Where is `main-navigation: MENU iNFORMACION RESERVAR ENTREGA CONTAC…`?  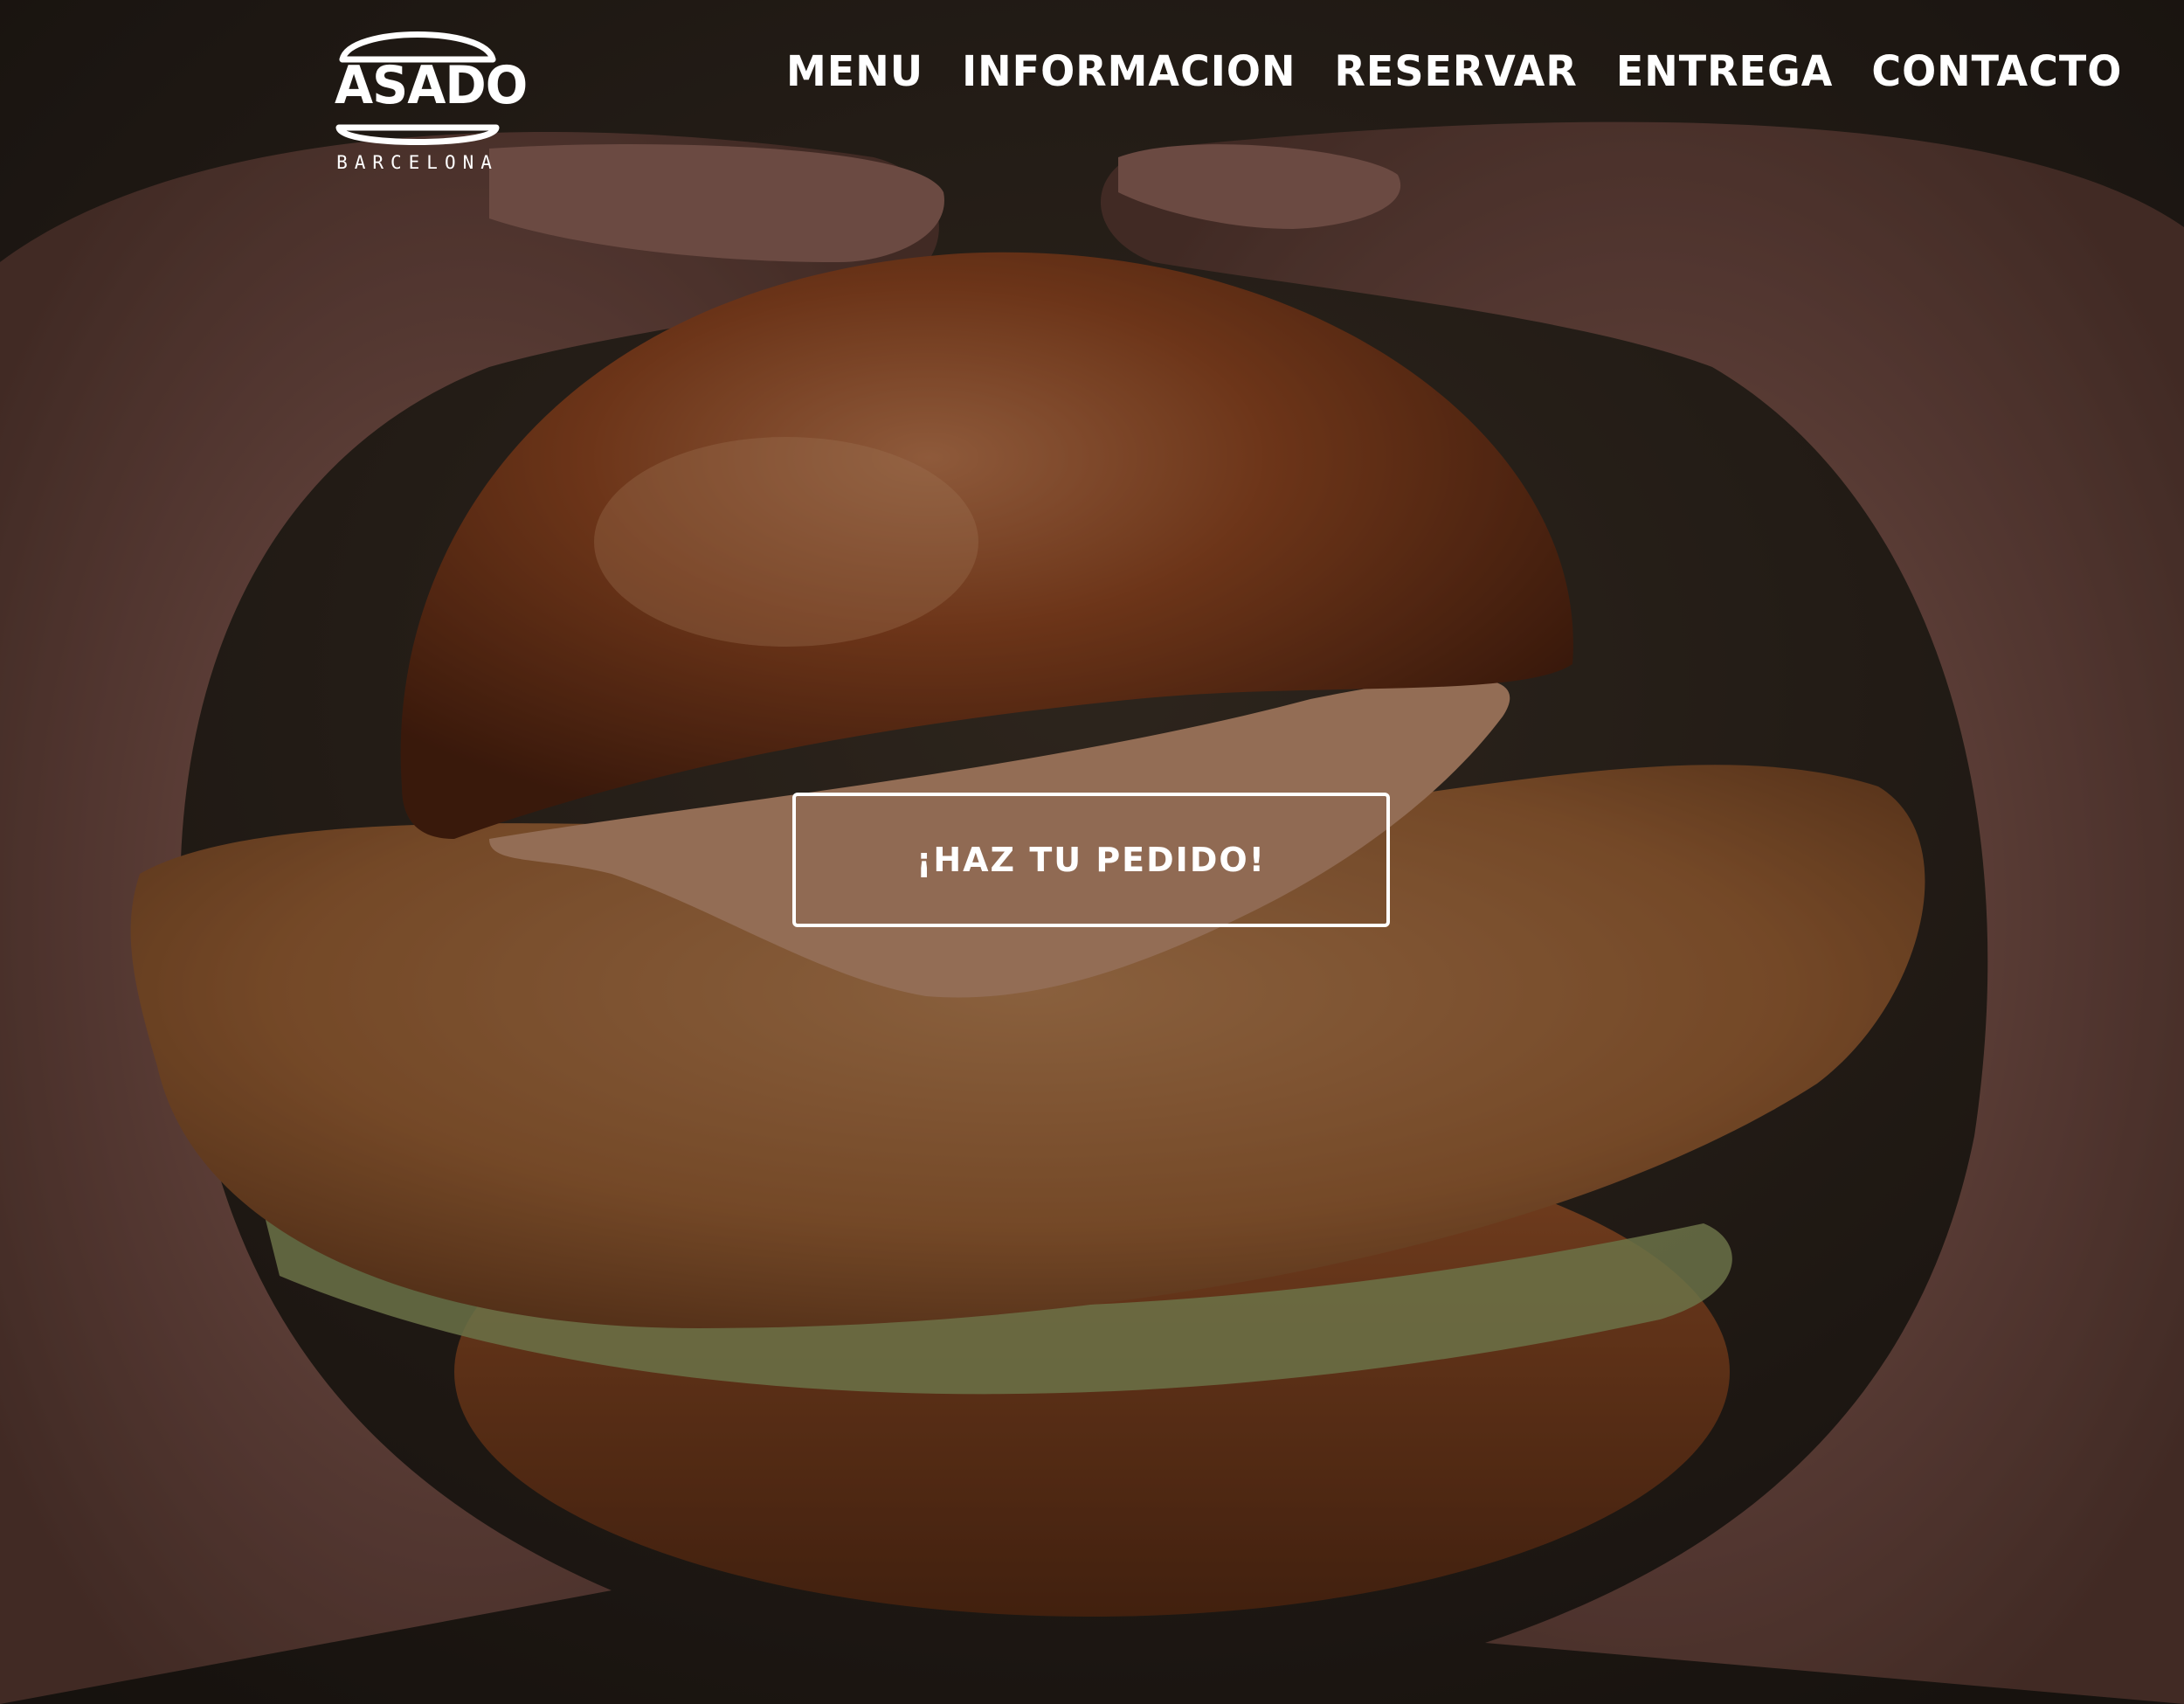
main-navigation: MENU iNFORMACION RESERVAR ENTREGA CONTAC… is located at coordinates (1473, 71).